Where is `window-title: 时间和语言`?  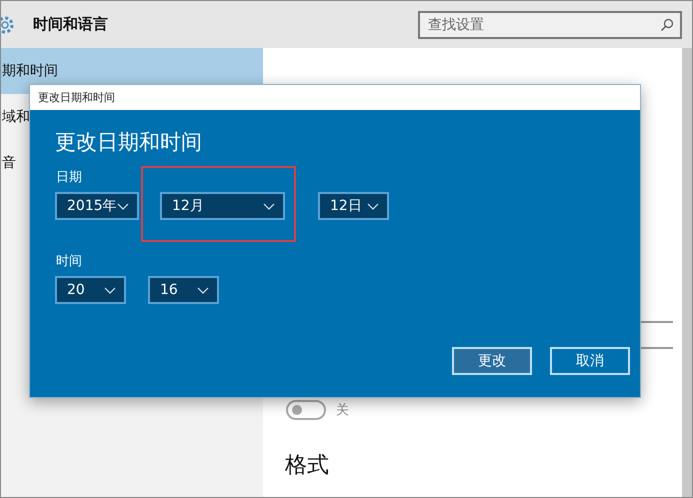
window-title: 时间和语言 is located at coordinates (70, 24).